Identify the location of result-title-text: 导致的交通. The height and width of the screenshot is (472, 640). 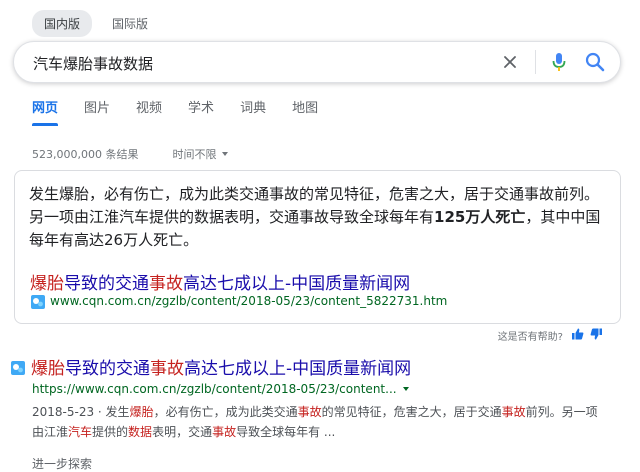
(107, 369).